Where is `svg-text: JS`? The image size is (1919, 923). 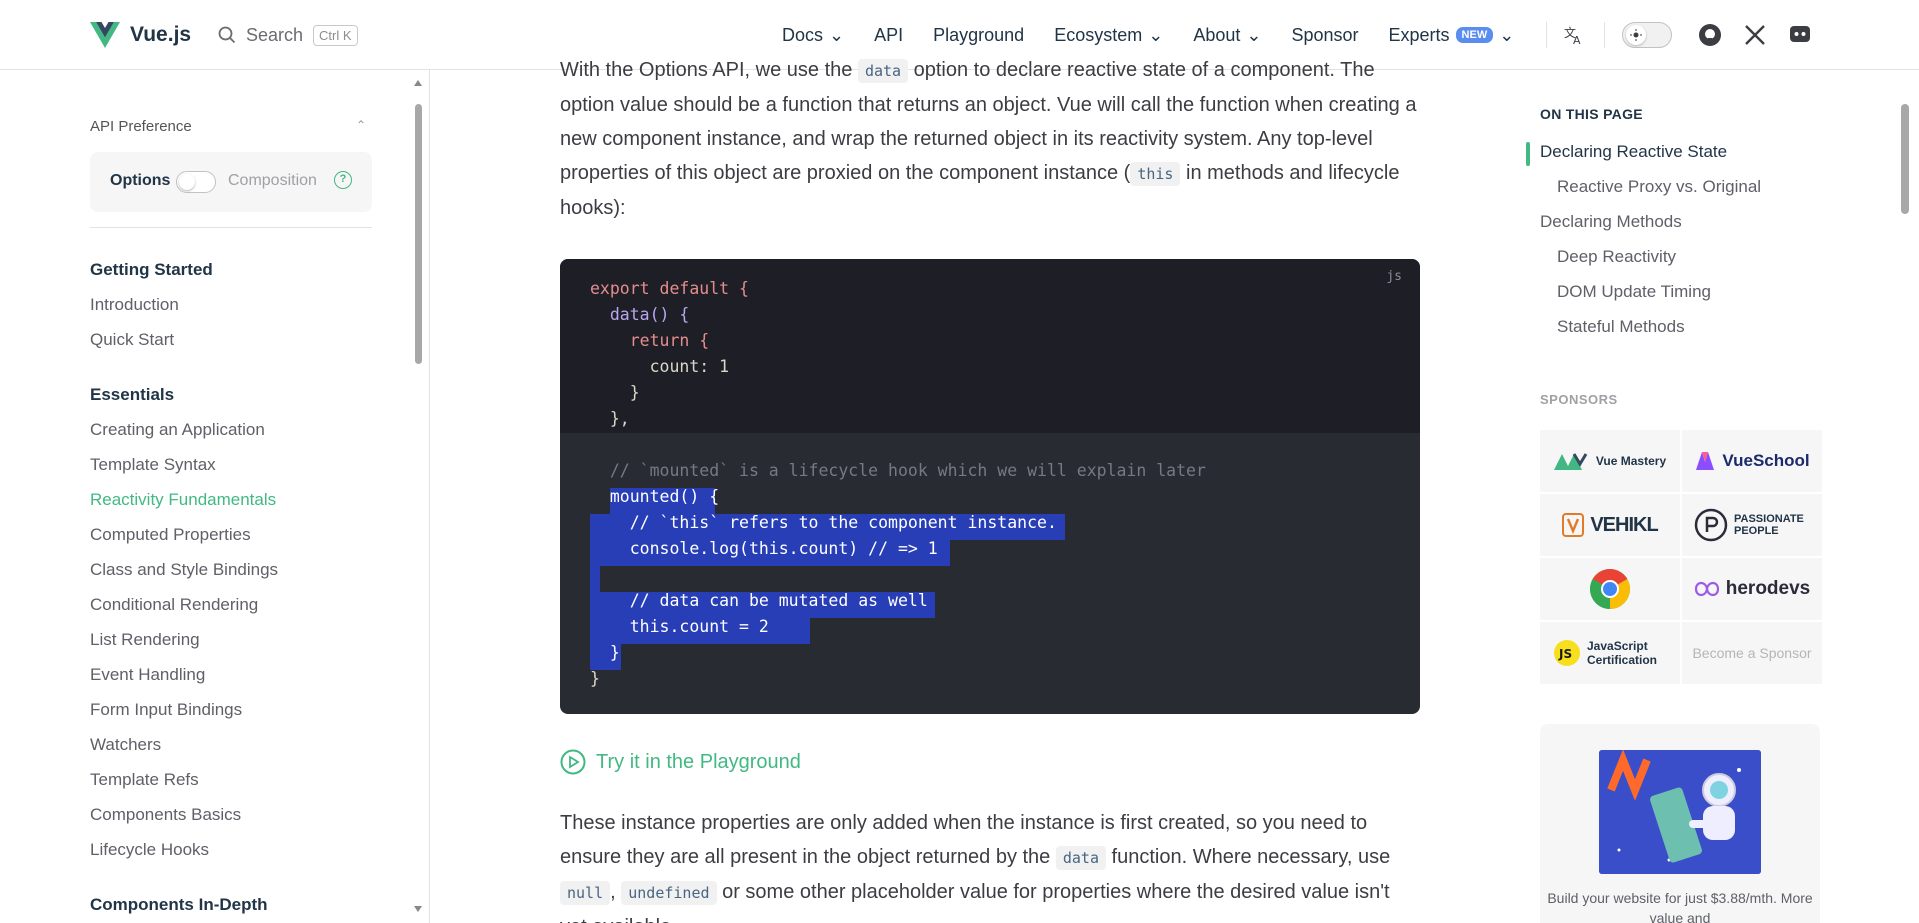 svg-text: JS is located at coordinates (1565, 654).